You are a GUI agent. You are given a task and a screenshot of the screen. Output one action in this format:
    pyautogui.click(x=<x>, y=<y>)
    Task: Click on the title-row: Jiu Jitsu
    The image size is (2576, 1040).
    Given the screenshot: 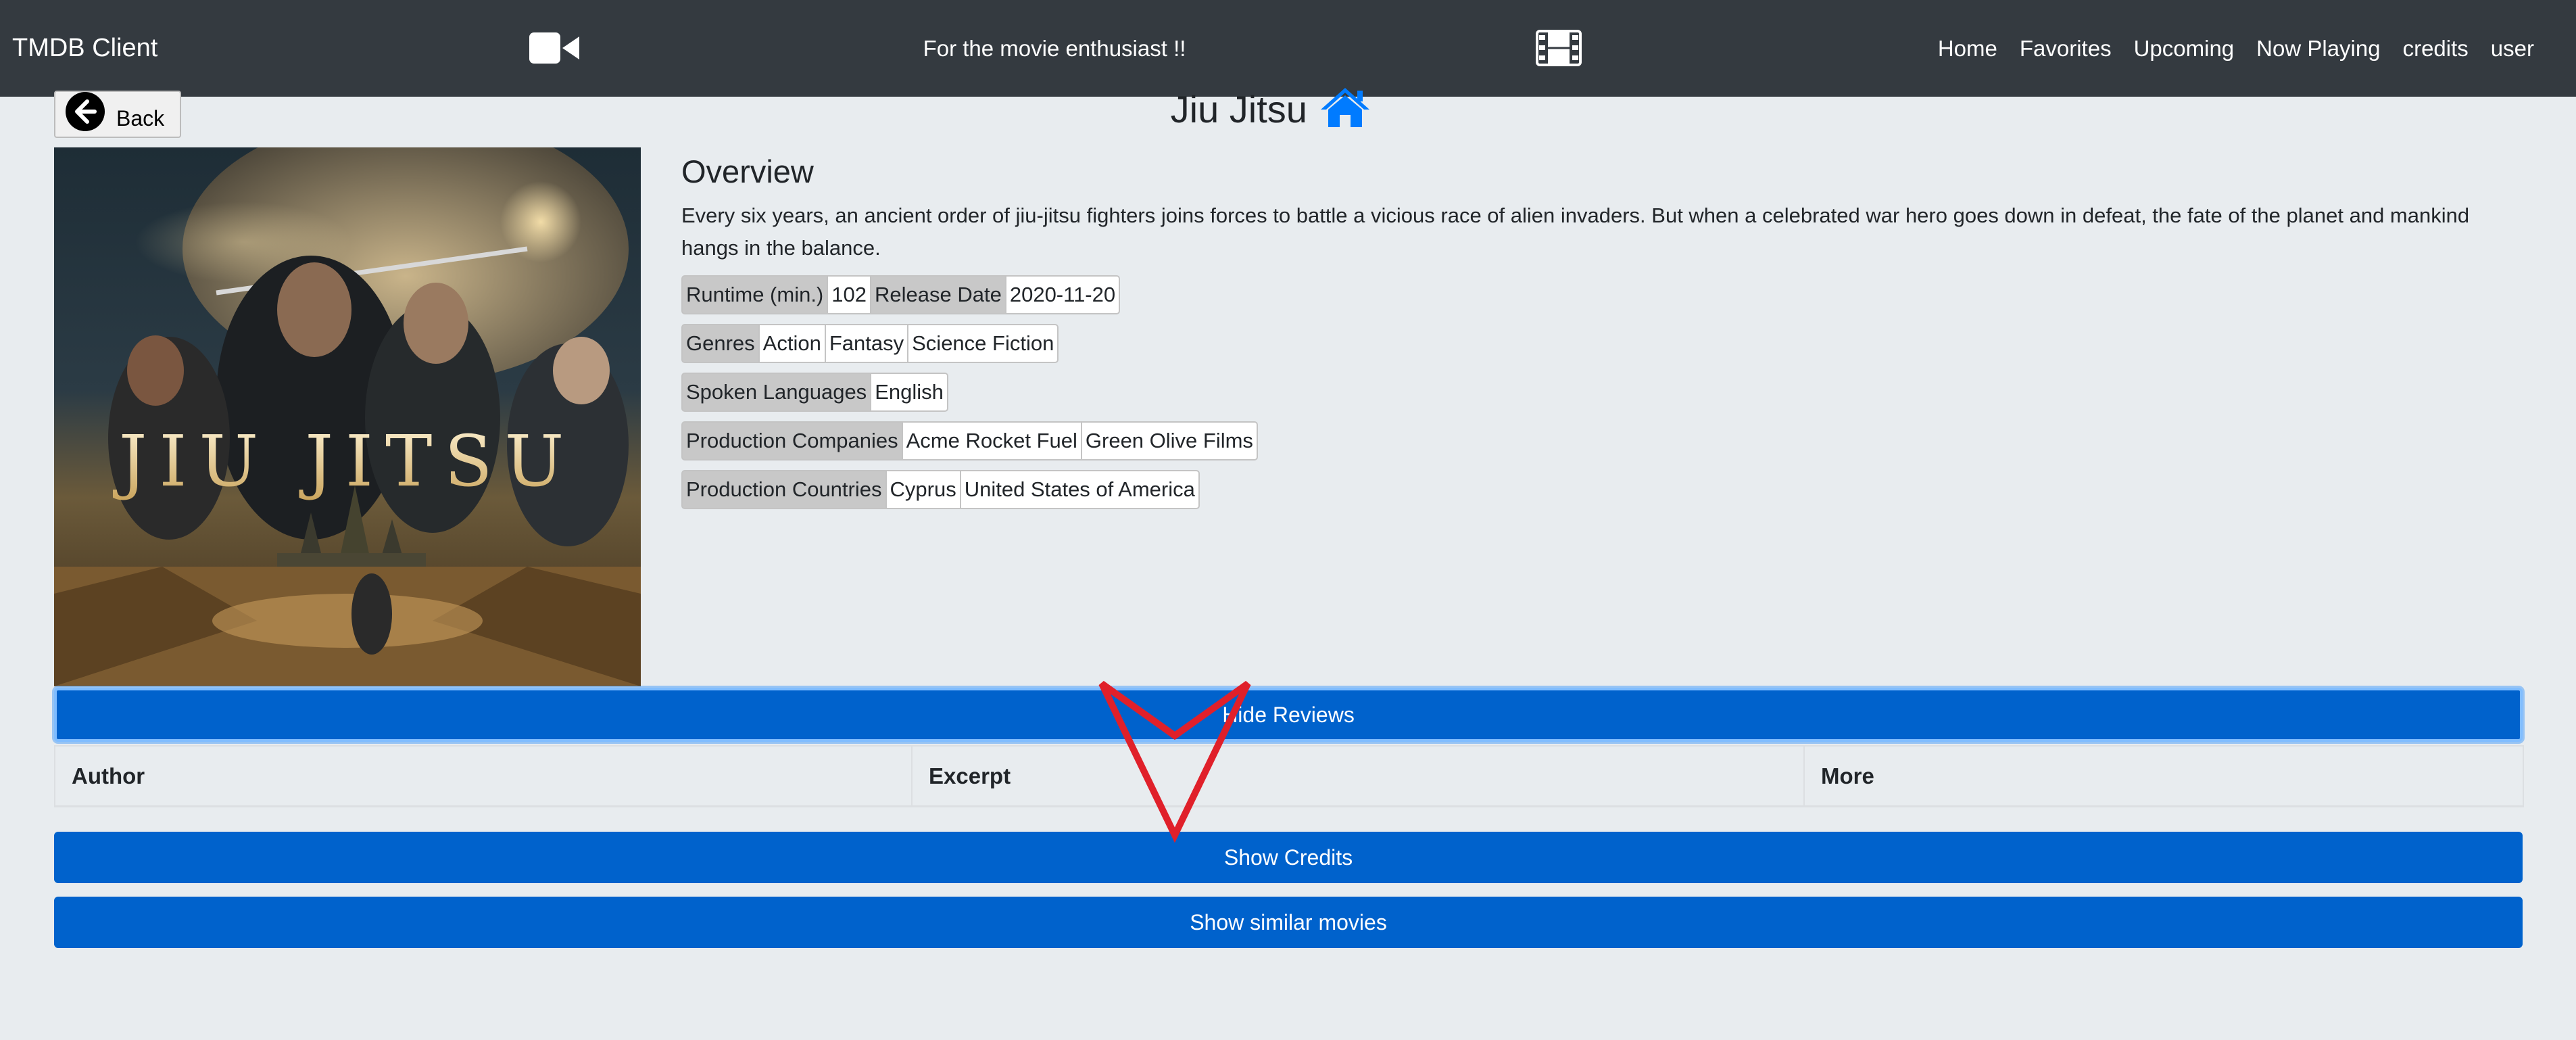 What is the action you would take?
    pyautogui.click(x=1271, y=109)
    